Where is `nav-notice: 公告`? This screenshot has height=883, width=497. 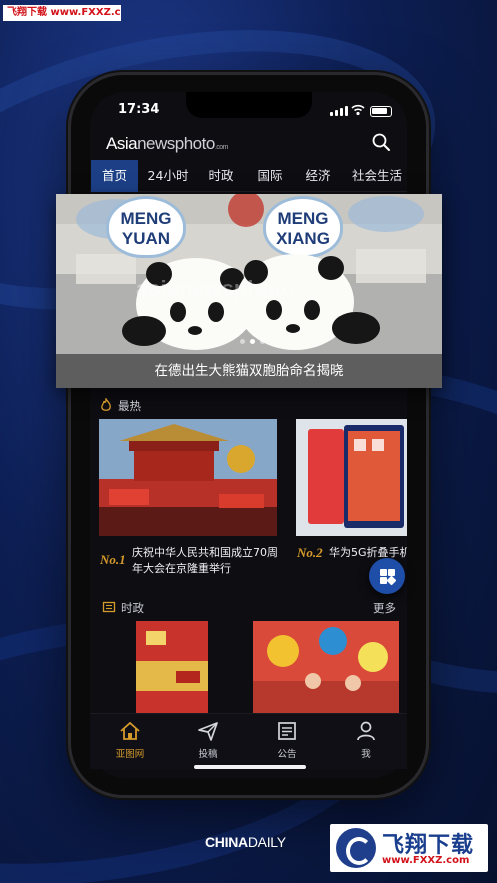 nav-notice: 公告 is located at coordinates (287, 740).